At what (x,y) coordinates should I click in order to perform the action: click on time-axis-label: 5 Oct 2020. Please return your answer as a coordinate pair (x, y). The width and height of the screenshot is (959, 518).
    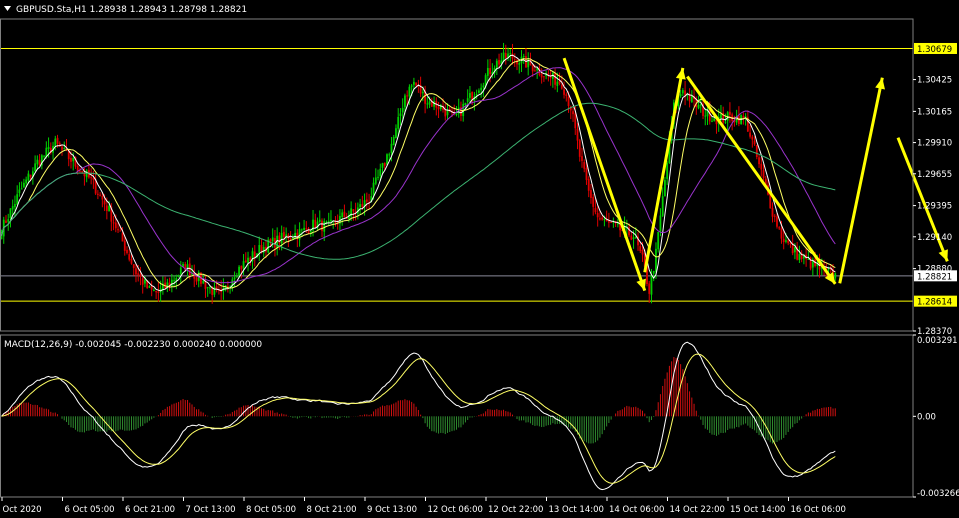
    Looking at the image, I should click on (21, 510).